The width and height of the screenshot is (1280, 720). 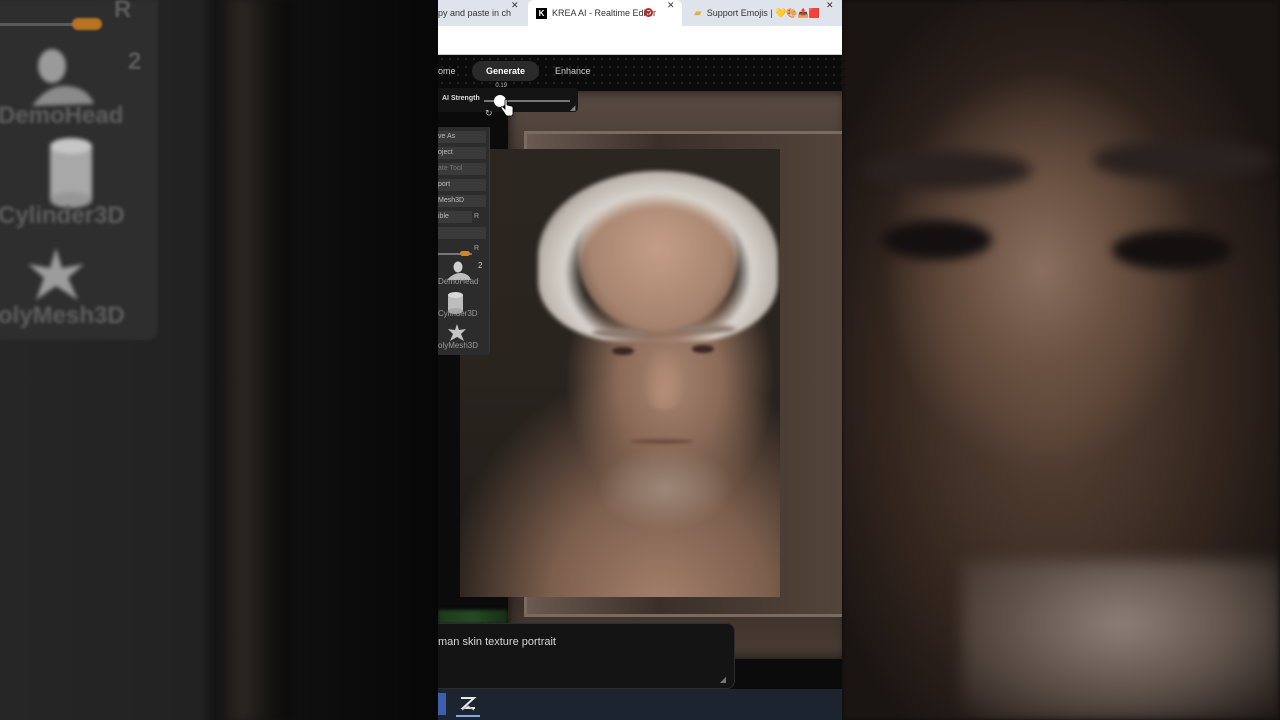 What do you see at coordinates (135, 61) in the screenshot?
I see `background-count: 2` at bounding box center [135, 61].